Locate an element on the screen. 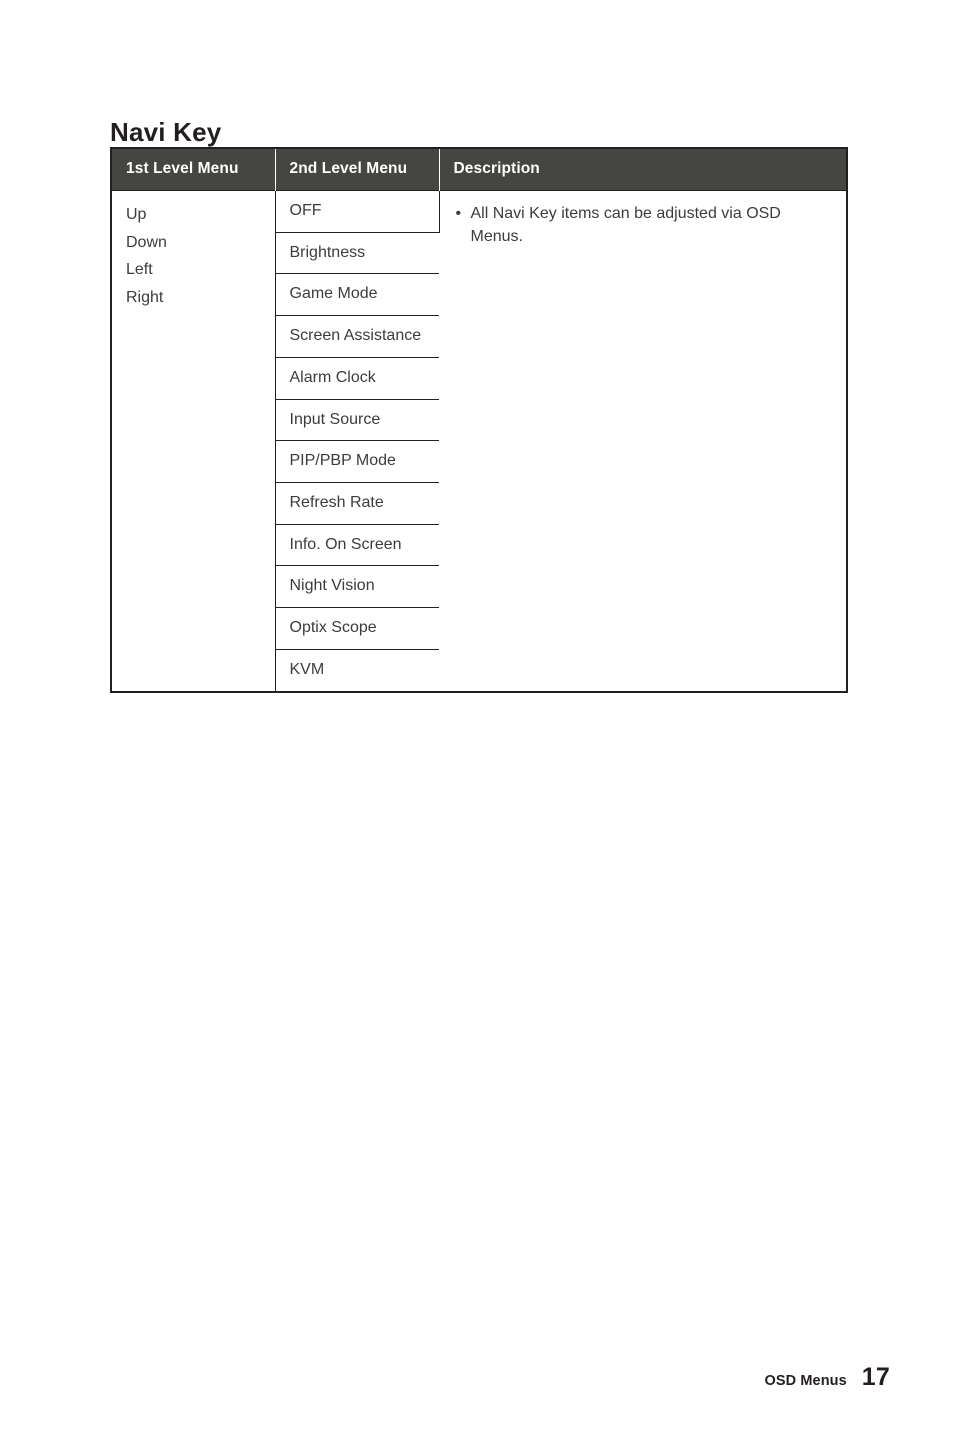 The image size is (954, 1432). cell-first-level-menu: Up Down Left Right is located at coordinates (193, 440).